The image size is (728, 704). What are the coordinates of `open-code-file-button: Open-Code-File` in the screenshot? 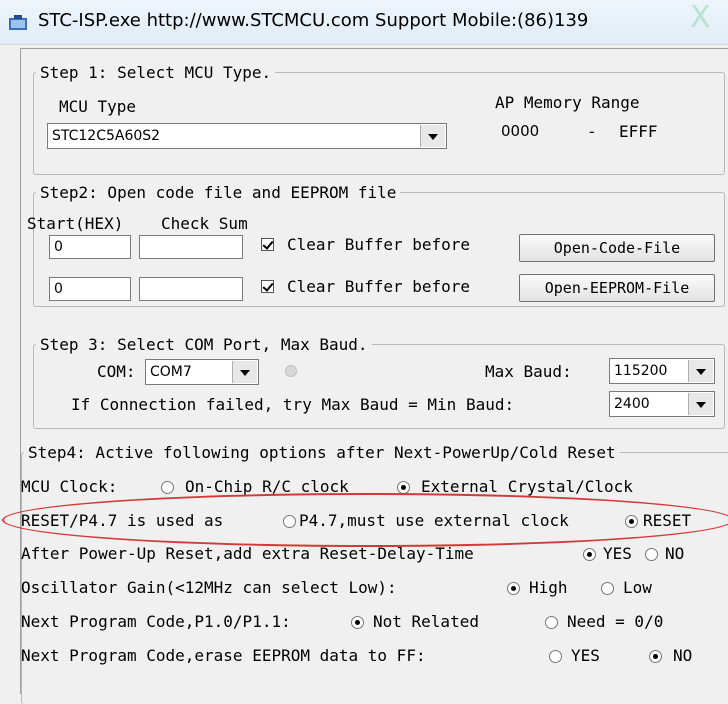 It's located at (617, 248).